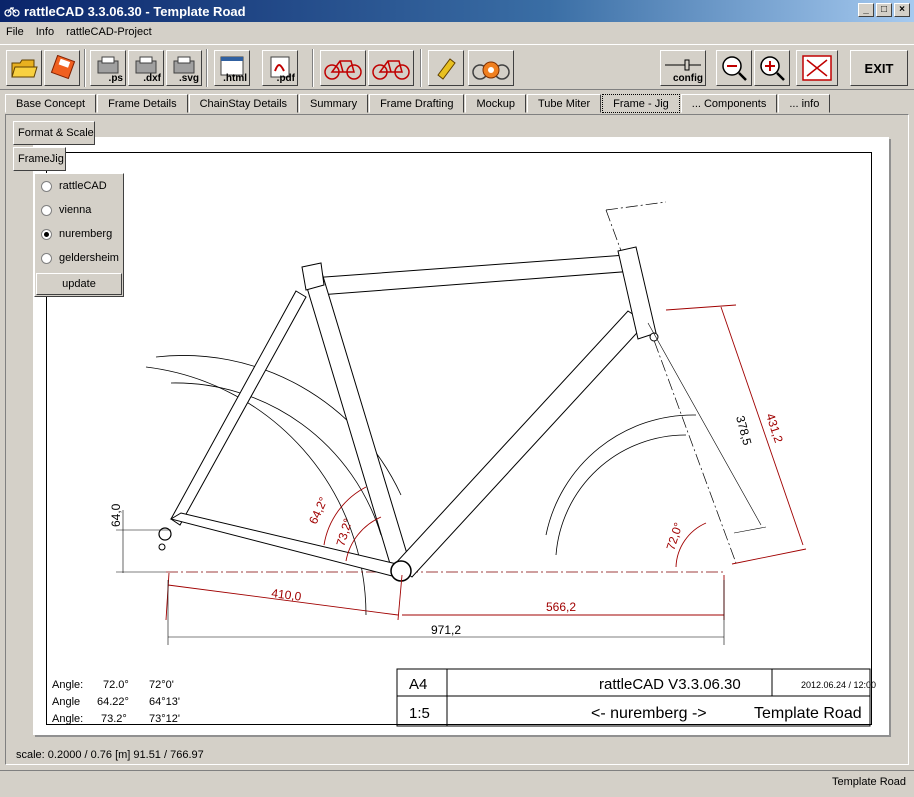 This screenshot has height=797, width=914. Describe the element at coordinates (280, 68) in the screenshot. I see `export-pdf-button: .pdf` at that location.